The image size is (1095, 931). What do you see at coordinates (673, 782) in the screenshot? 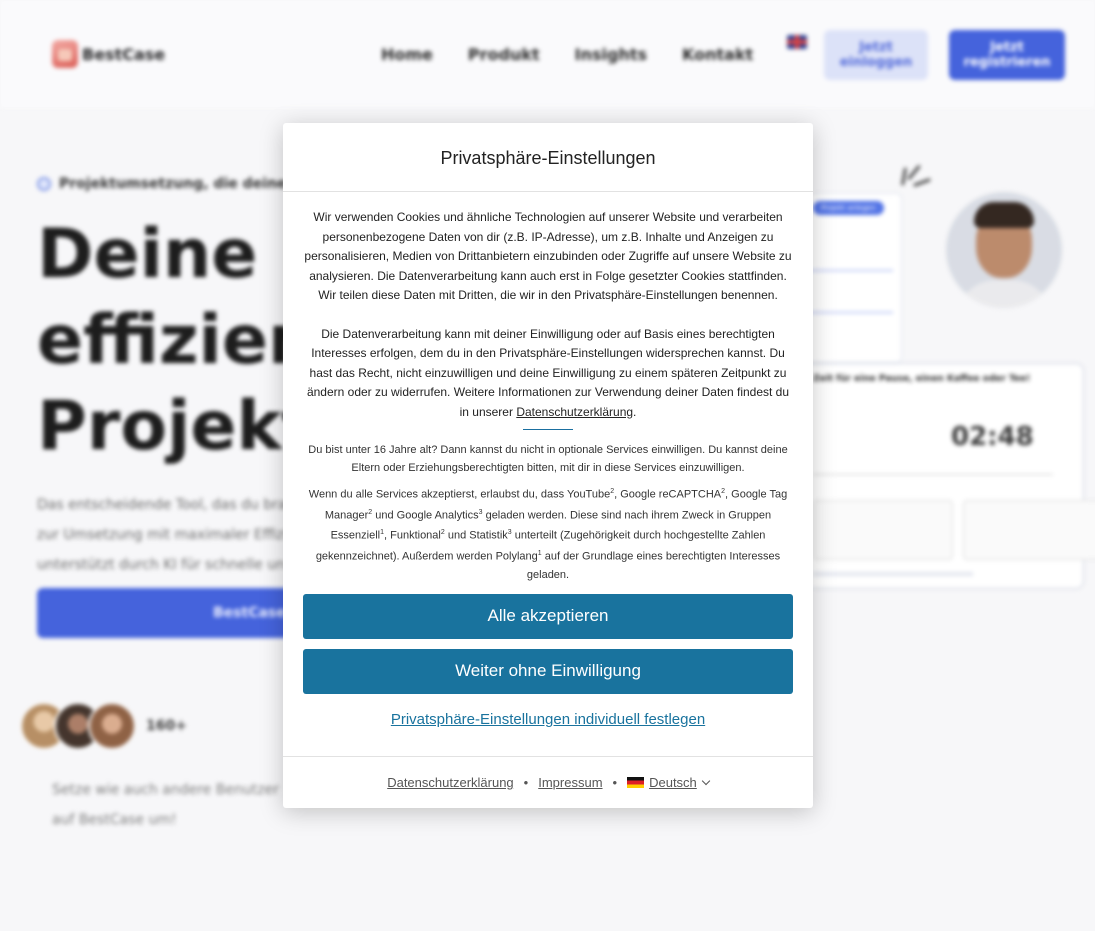
I see `language-label: Deutsch` at bounding box center [673, 782].